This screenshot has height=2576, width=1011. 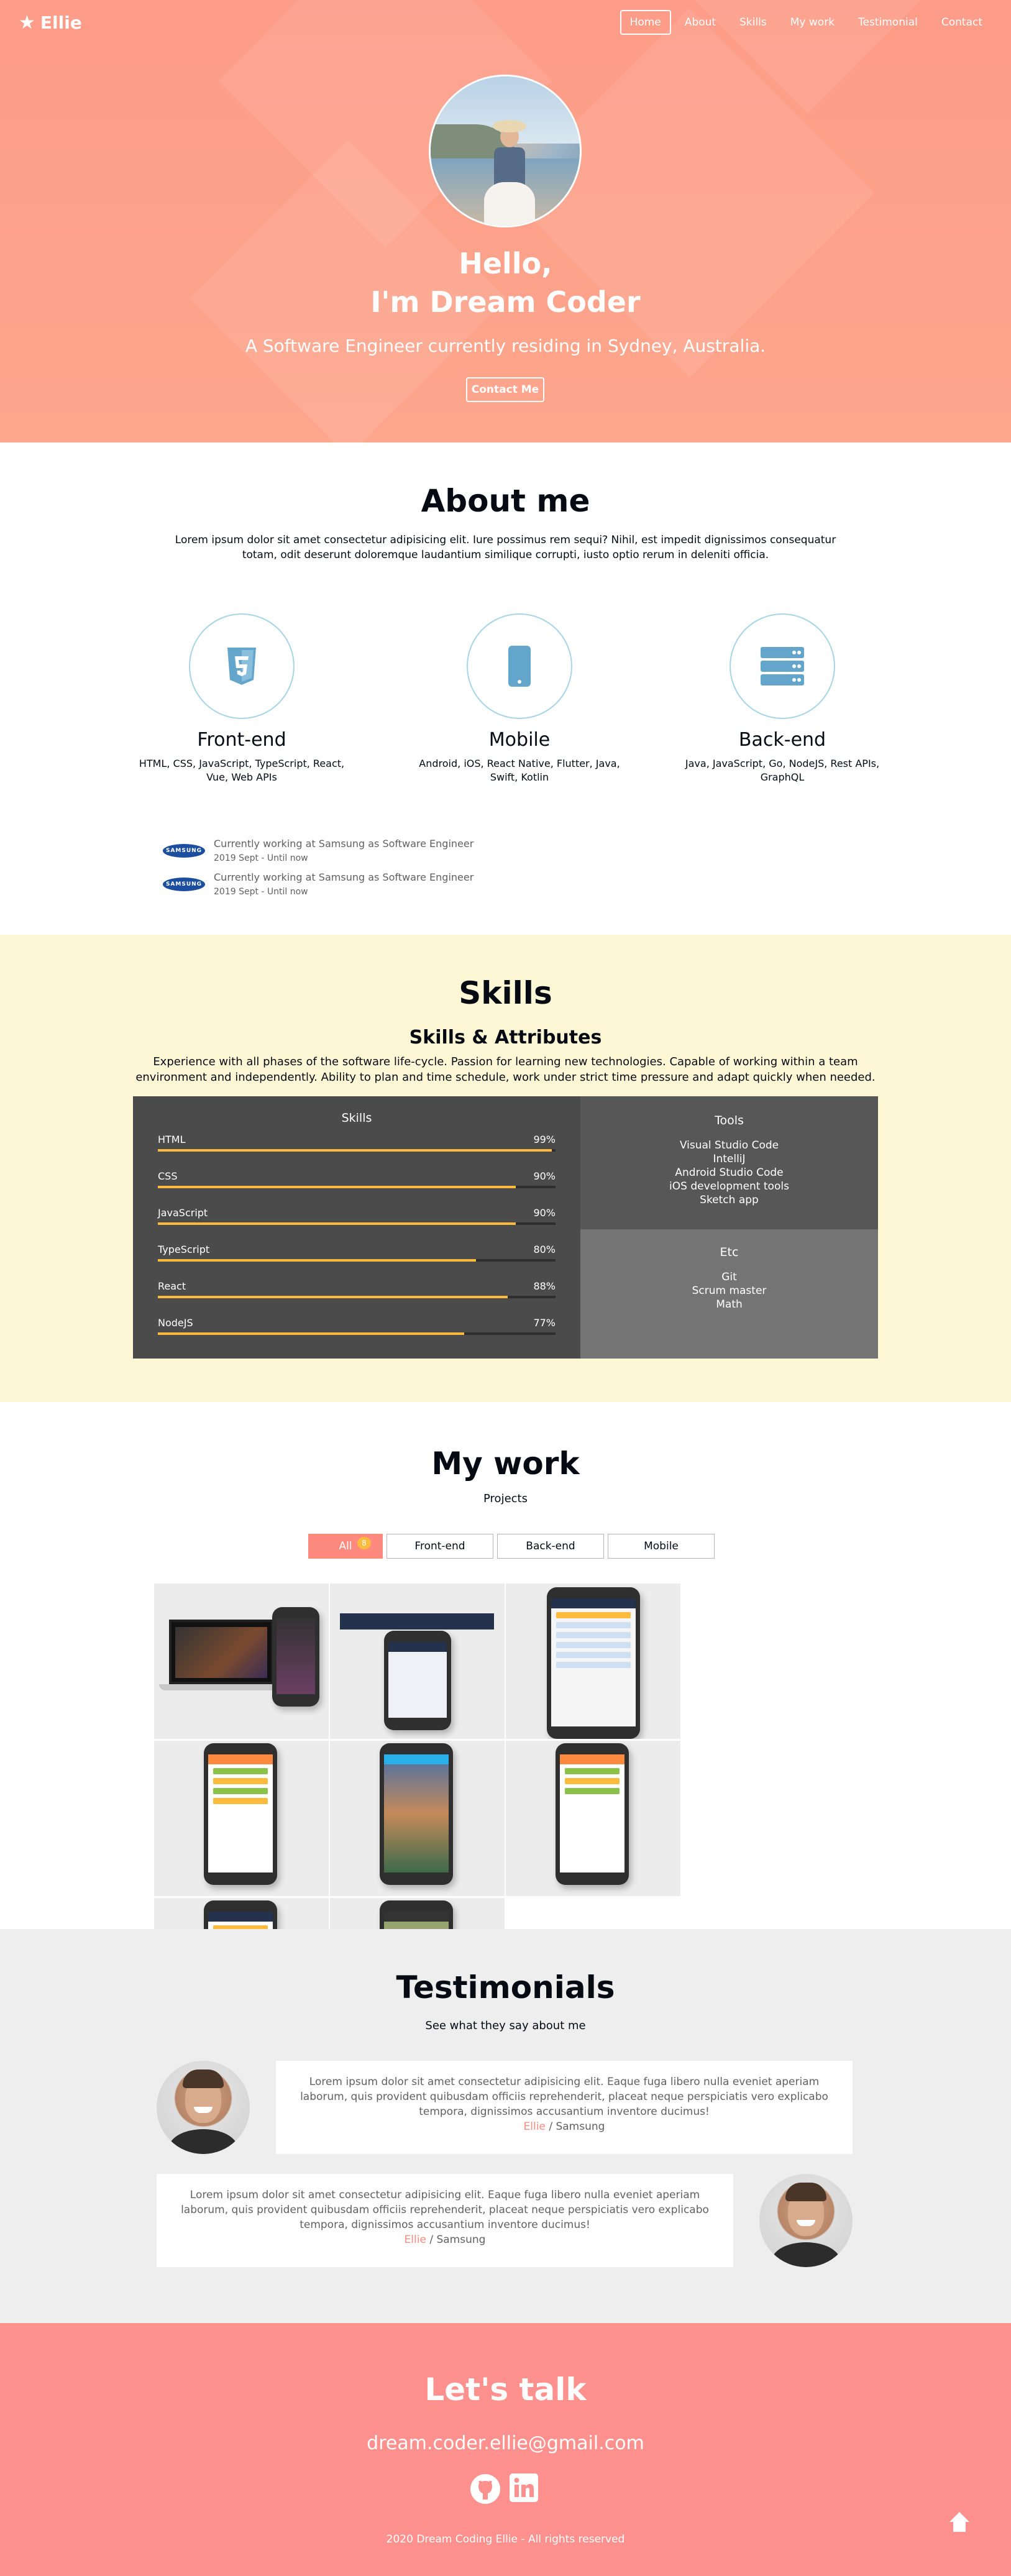 What do you see at coordinates (645, 22) in the screenshot?
I see `menu-item-home: Home` at bounding box center [645, 22].